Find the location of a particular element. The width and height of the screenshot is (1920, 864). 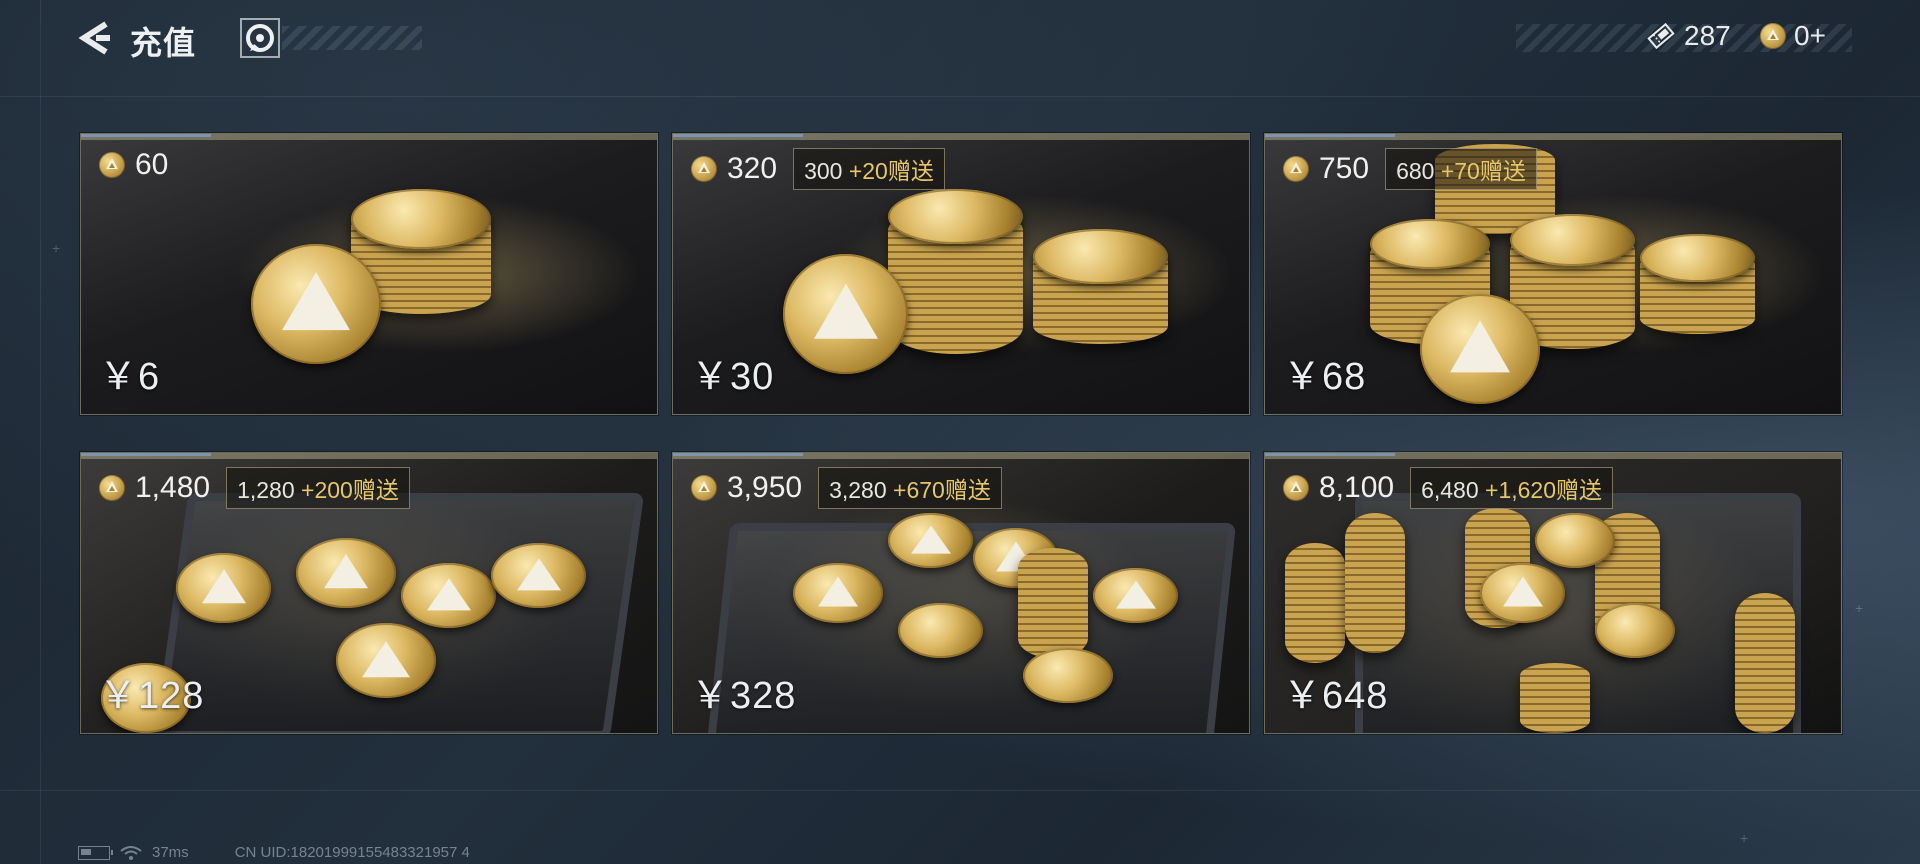

bonus-base: 3,280 is located at coordinates (861, 490).